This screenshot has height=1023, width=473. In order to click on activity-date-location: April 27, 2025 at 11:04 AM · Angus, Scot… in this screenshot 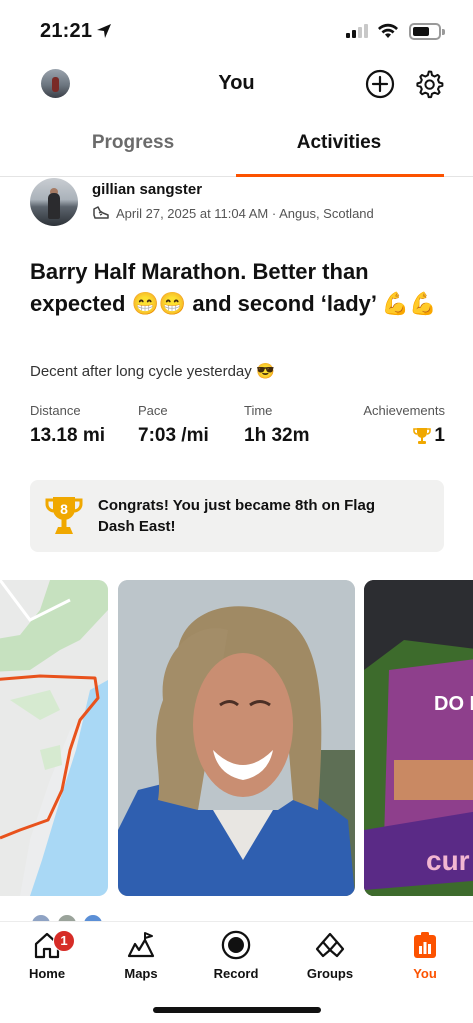, I will do `click(245, 213)`.